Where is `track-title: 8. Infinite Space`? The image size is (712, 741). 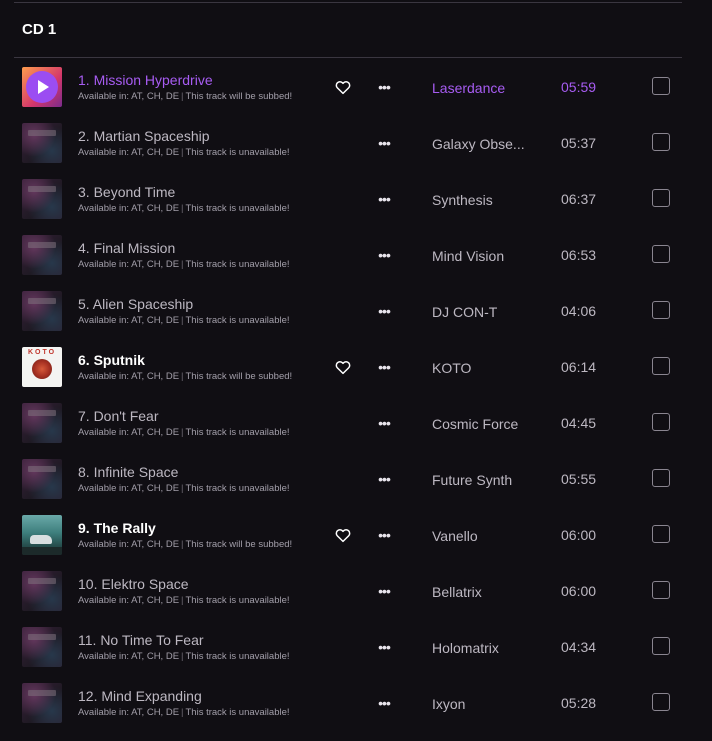 track-title: 8. Infinite Space is located at coordinates (128, 472).